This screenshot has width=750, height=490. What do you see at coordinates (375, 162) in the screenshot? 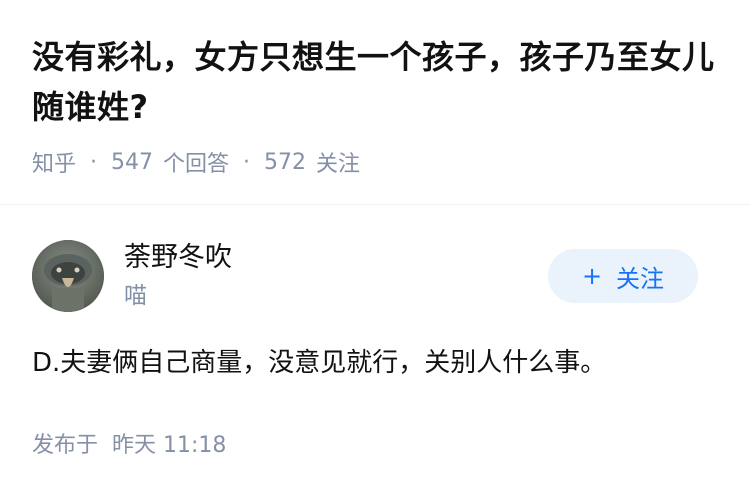
I see `question-meta: 知乎 · 547 个回答 · 572 关注` at bounding box center [375, 162].